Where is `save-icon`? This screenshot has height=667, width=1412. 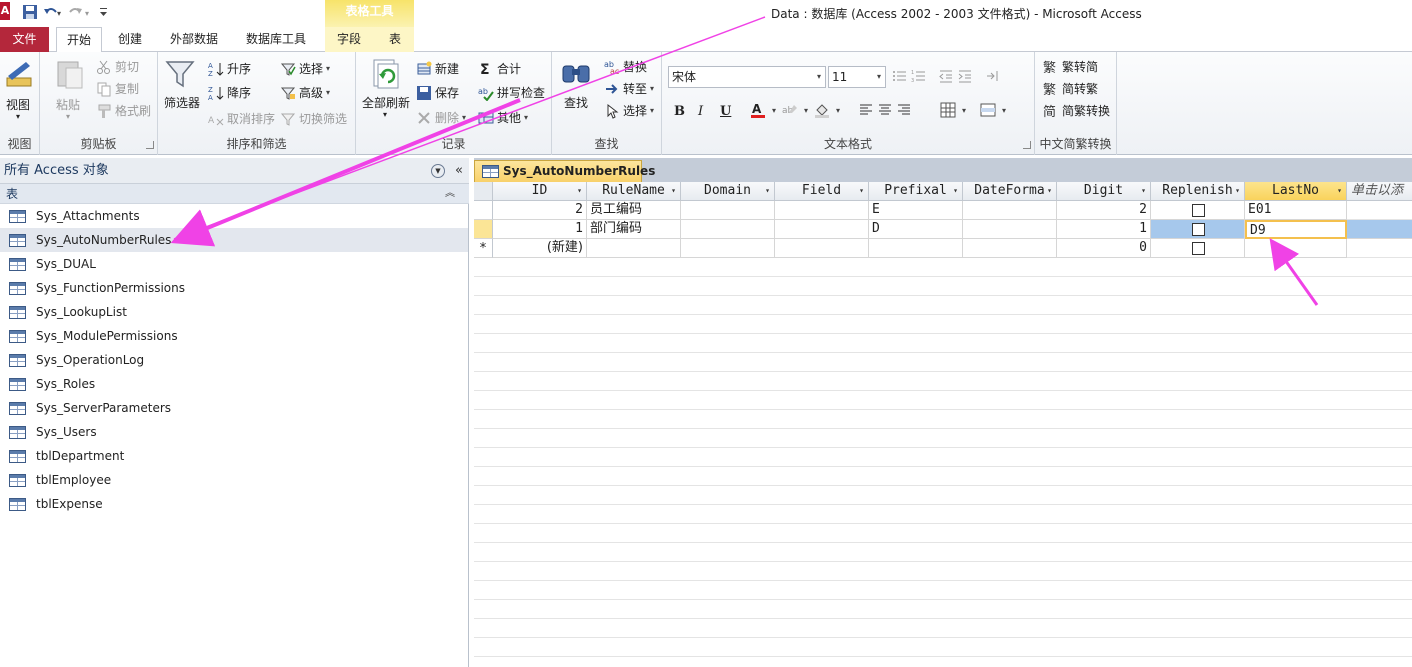
save-icon is located at coordinates (30, 12).